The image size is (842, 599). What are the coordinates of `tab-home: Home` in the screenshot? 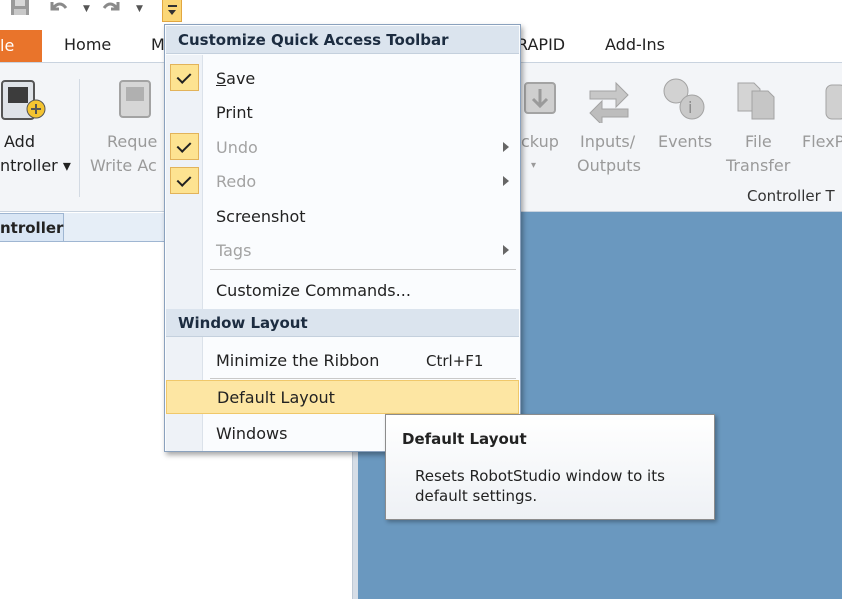 It's located at (87, 44).